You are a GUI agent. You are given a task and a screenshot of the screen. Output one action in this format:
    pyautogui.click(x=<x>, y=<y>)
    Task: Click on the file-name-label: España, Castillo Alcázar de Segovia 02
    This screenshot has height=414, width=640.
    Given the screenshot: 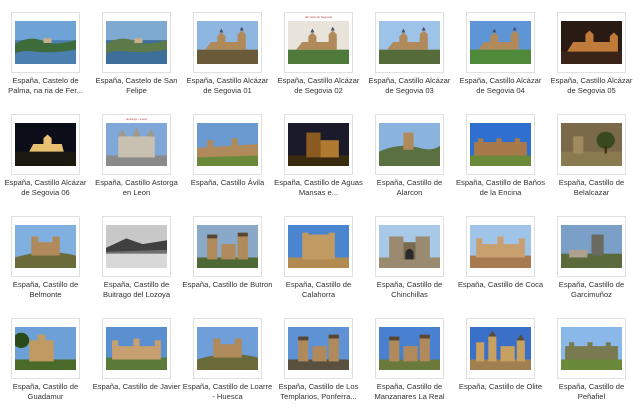 What is the action you would take?
    pyautogui.click(x=318, y=85)
    